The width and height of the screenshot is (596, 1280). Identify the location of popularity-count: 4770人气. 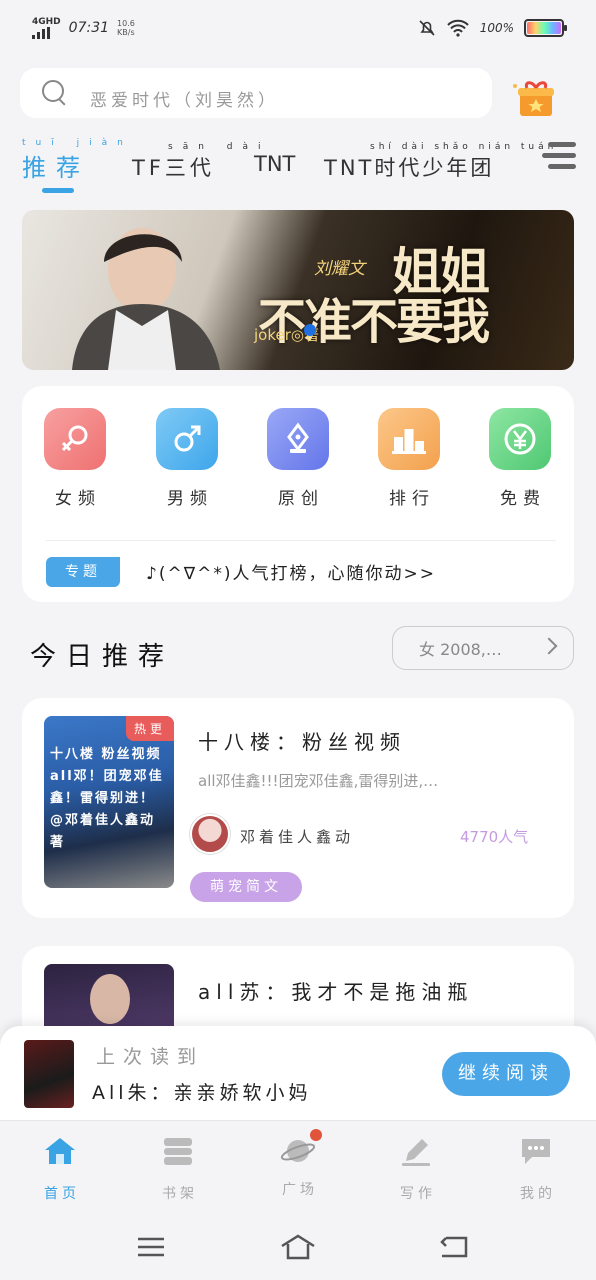
(494, 837).